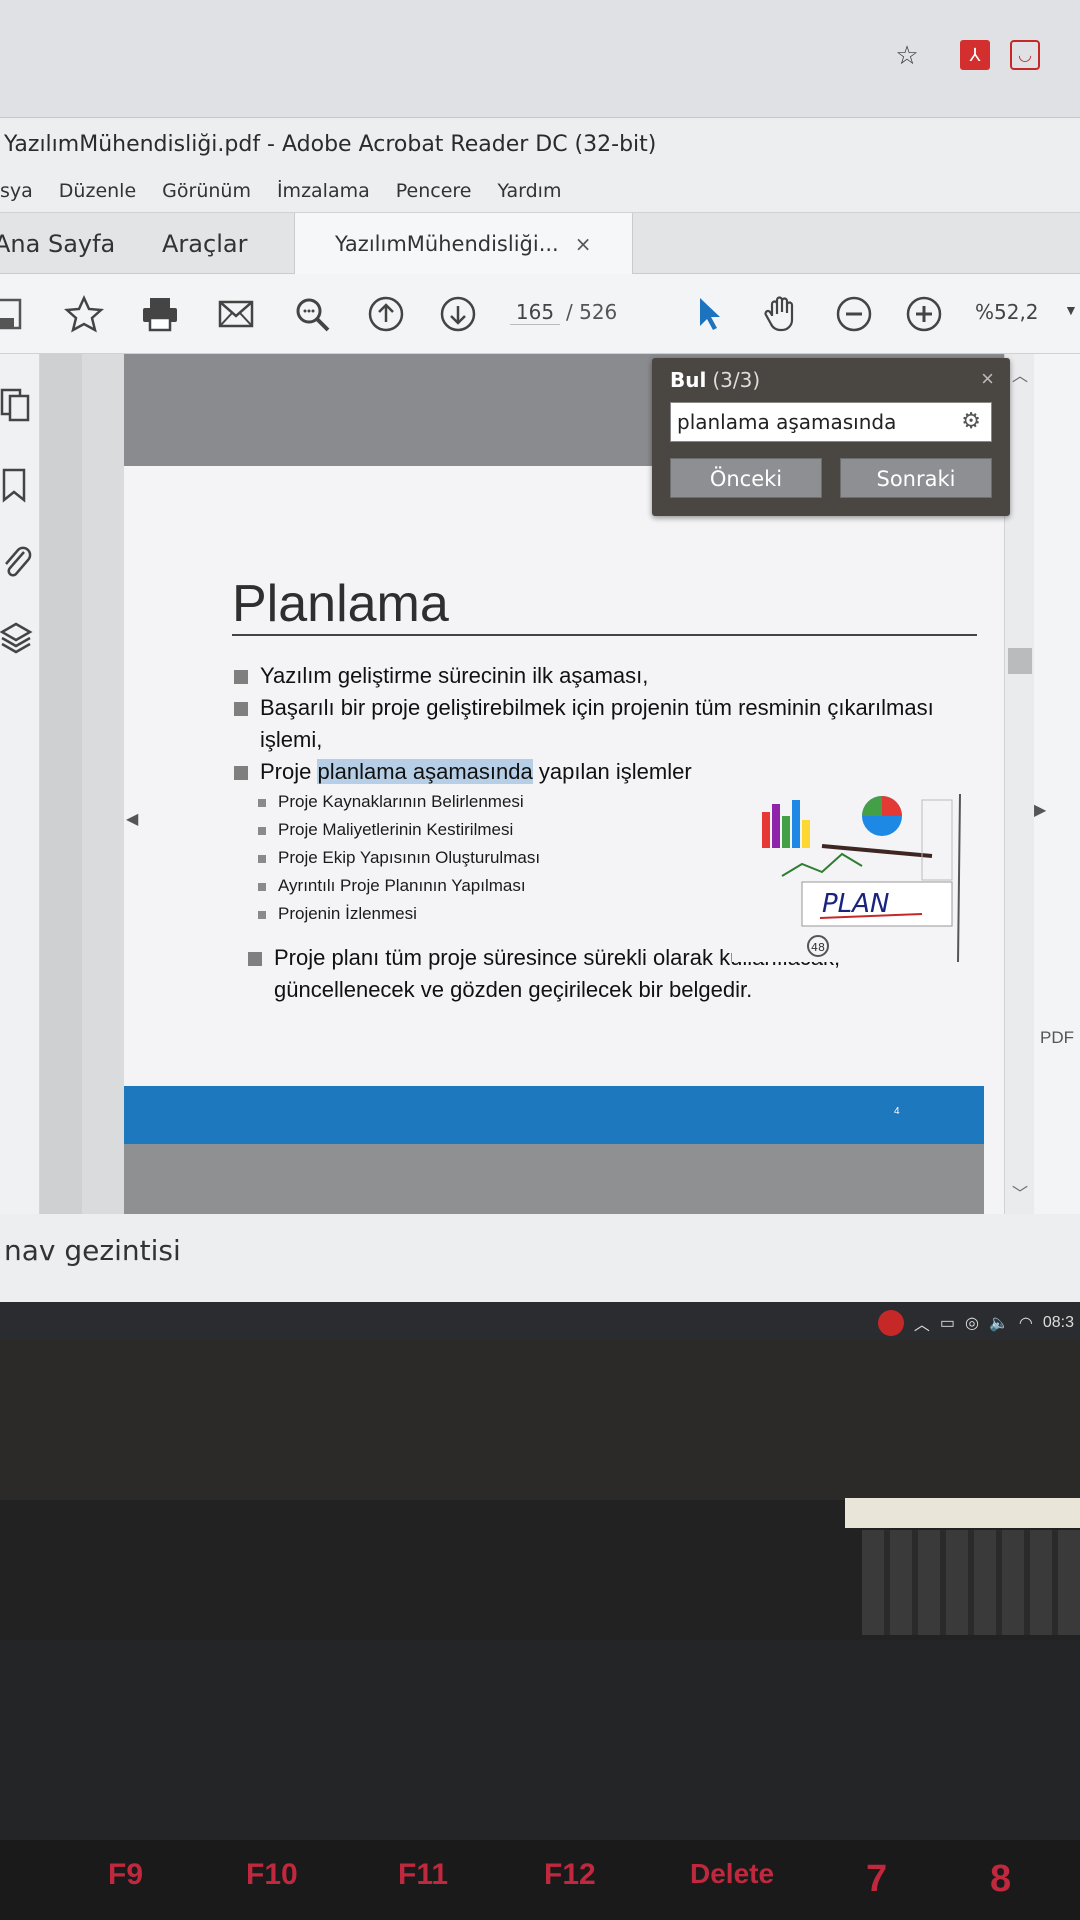 The image size is (1080, 1920). I want to click on page-up-icon, so click(386, 314).